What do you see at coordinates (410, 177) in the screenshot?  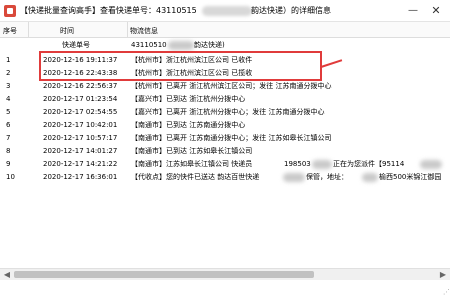 I see `row-info-end: 榆西500米锦江御园` at bounding box center [410, 177].